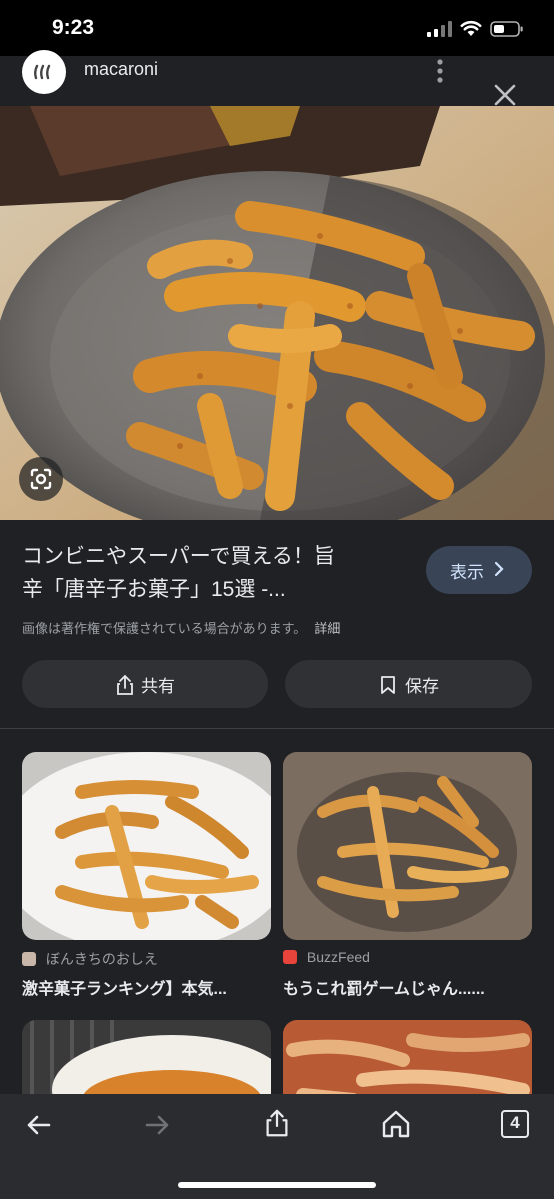 The height and width of the screenshot is (1199, 554). Describe the element at coordinates (440, 71) in the screenshot. I see `more-vert-icon` at that location.